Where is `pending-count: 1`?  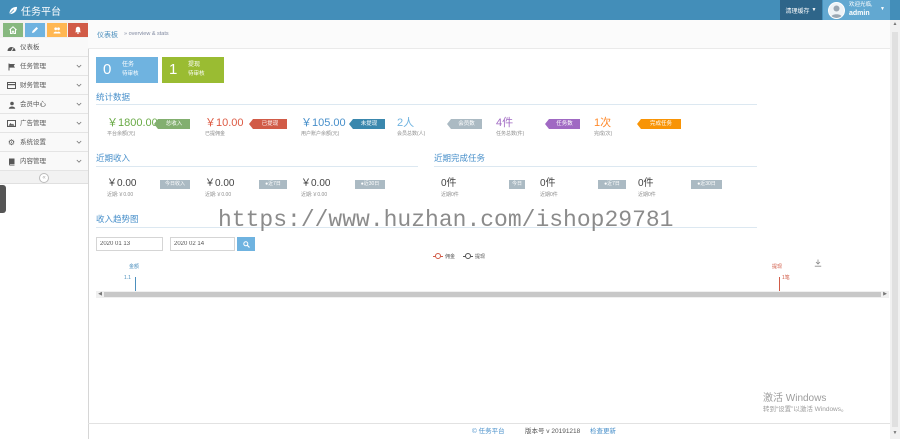
pending-count: 1 is located at coordinates (173, 69).